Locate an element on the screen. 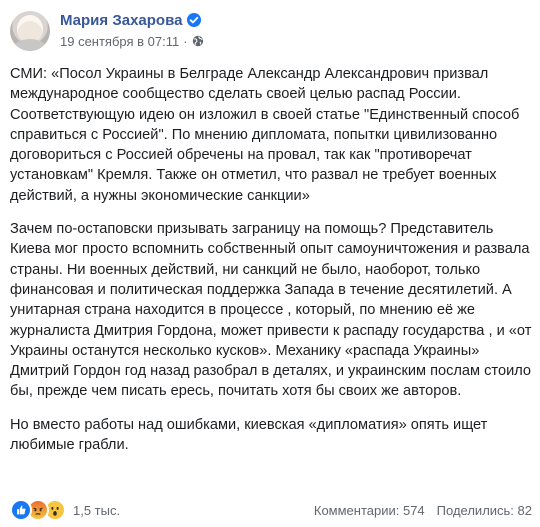 This screenshot has width=540, height=527. like-icon is located at coordinates (21, 510).